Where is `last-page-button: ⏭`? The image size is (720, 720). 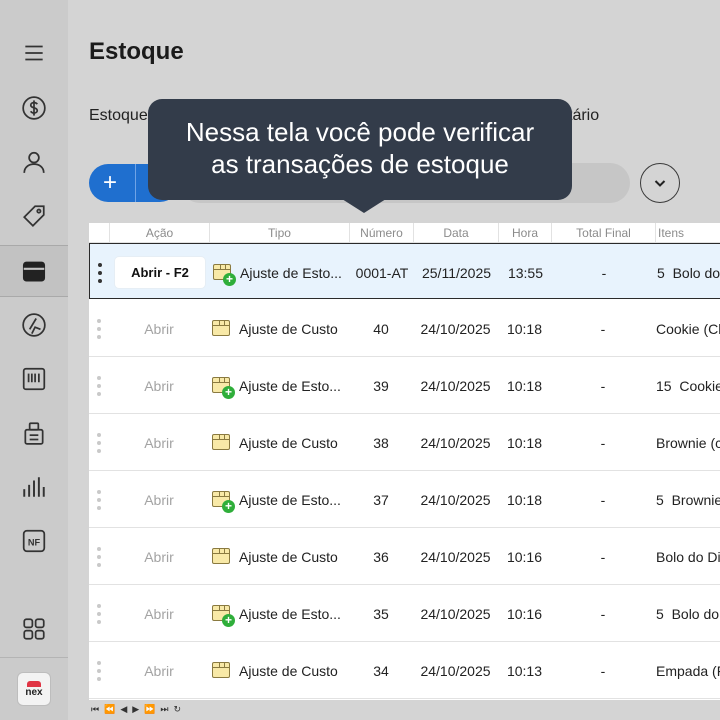
last-page-button: ⏭ is located at coordinates (164, 710).